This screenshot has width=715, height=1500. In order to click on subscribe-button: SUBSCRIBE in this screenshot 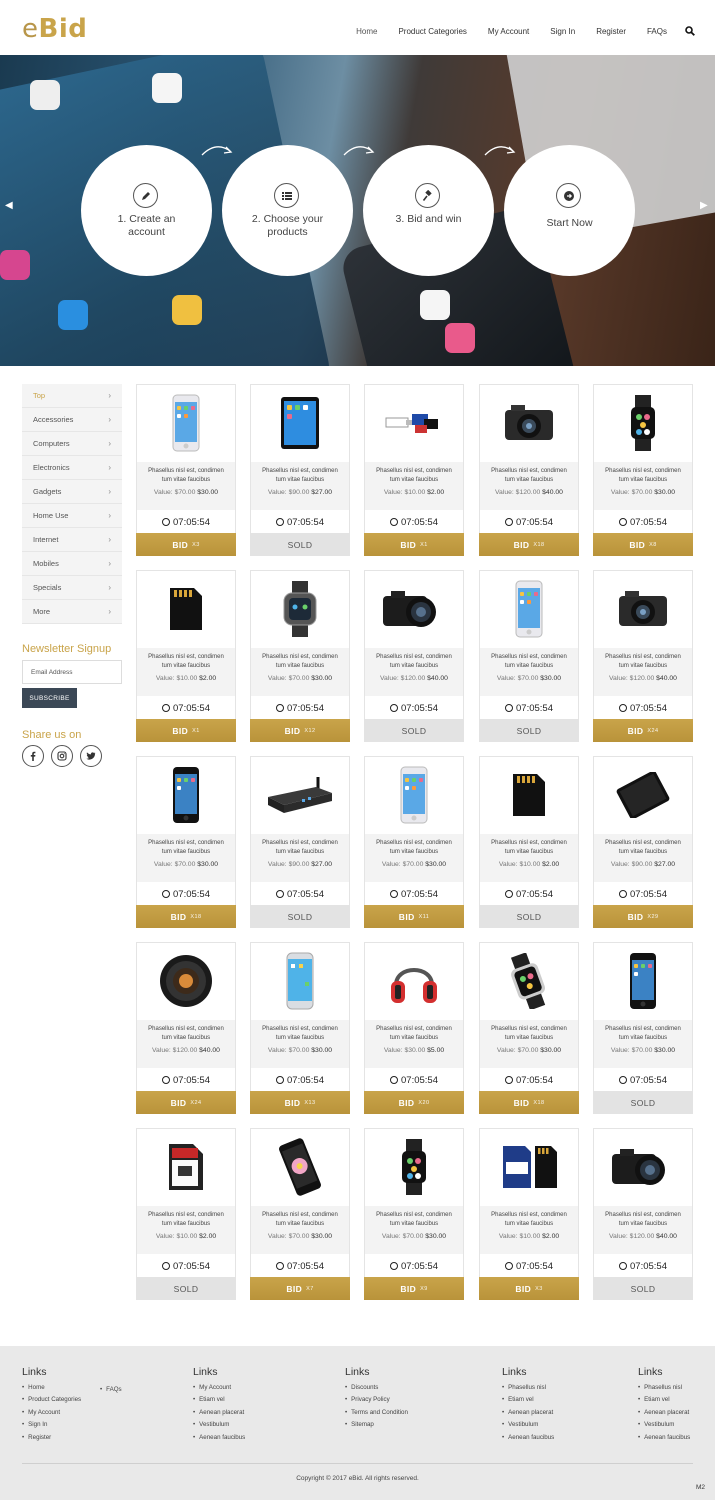, I will do `click(49, 698)`.